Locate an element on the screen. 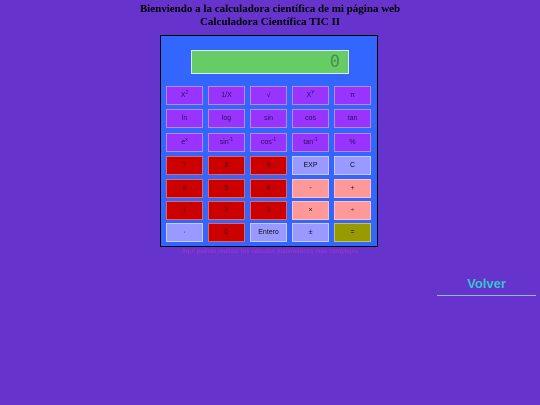 Image resolution: width=540 pixels, height=405 pixels. key-label: 2 is located at coordinates (226, 210).